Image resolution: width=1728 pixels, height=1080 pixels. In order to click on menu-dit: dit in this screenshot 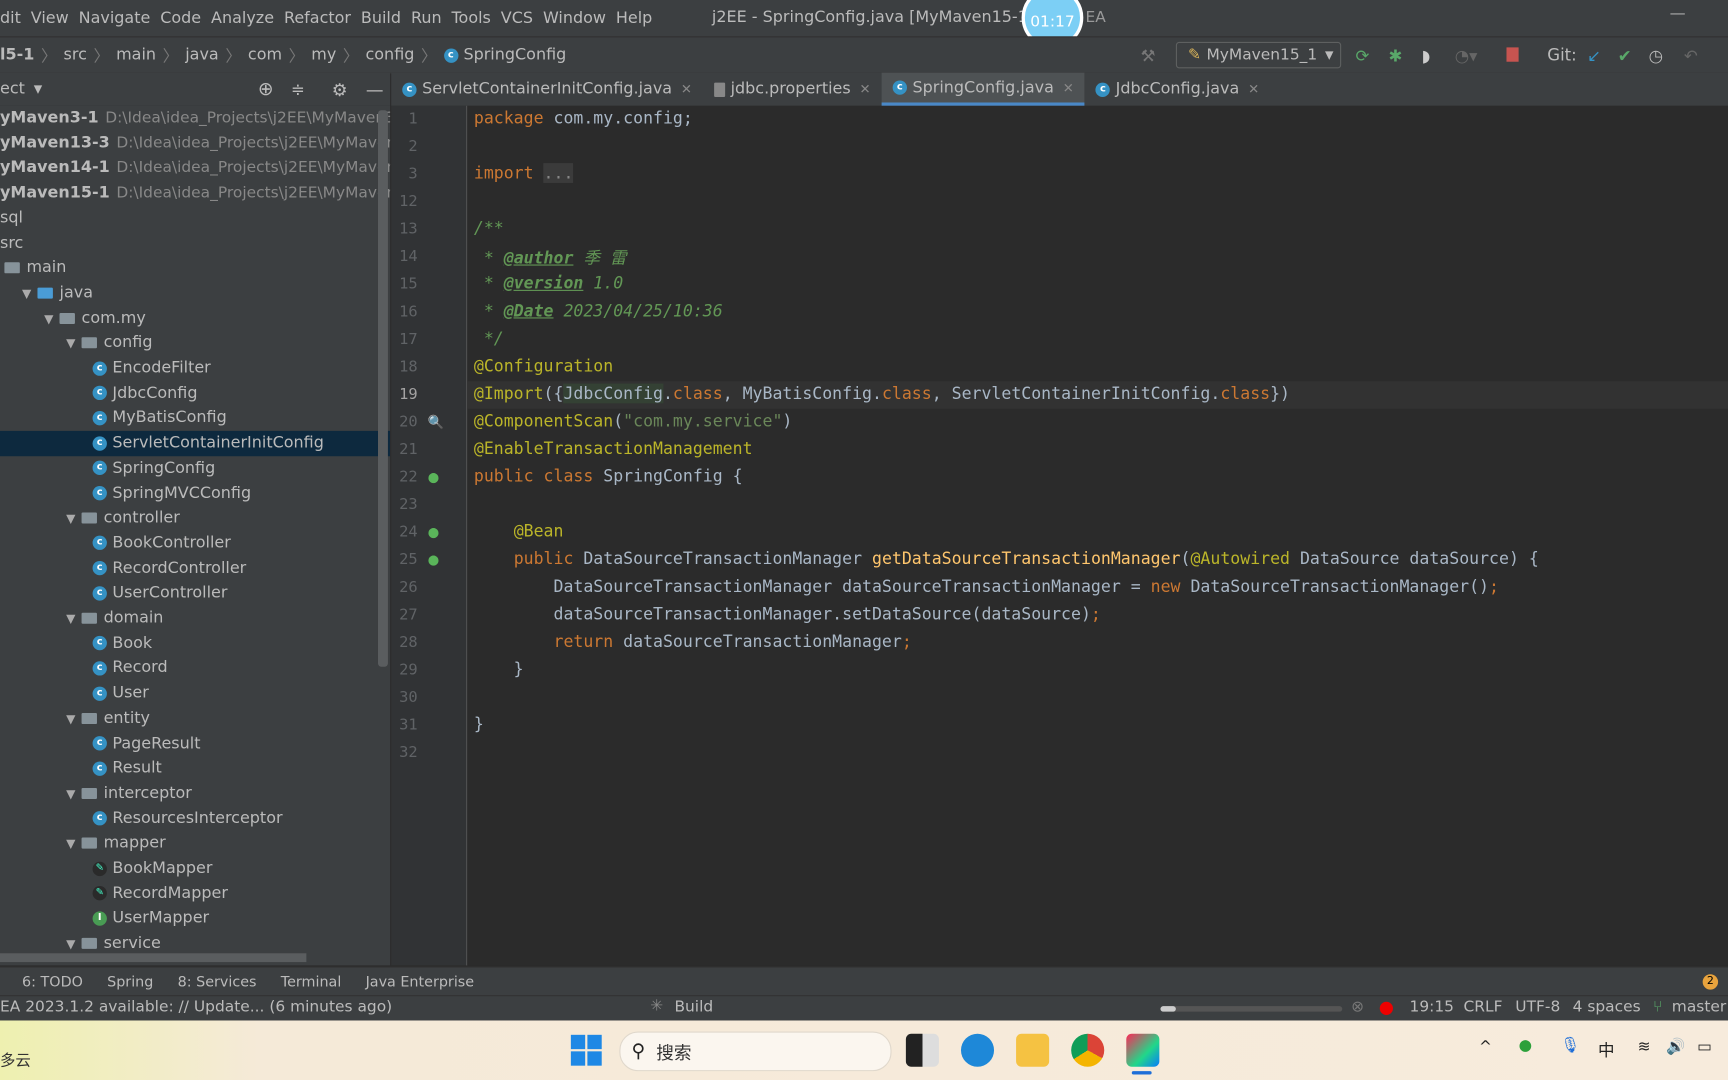, I will do `click(15, 18)`.